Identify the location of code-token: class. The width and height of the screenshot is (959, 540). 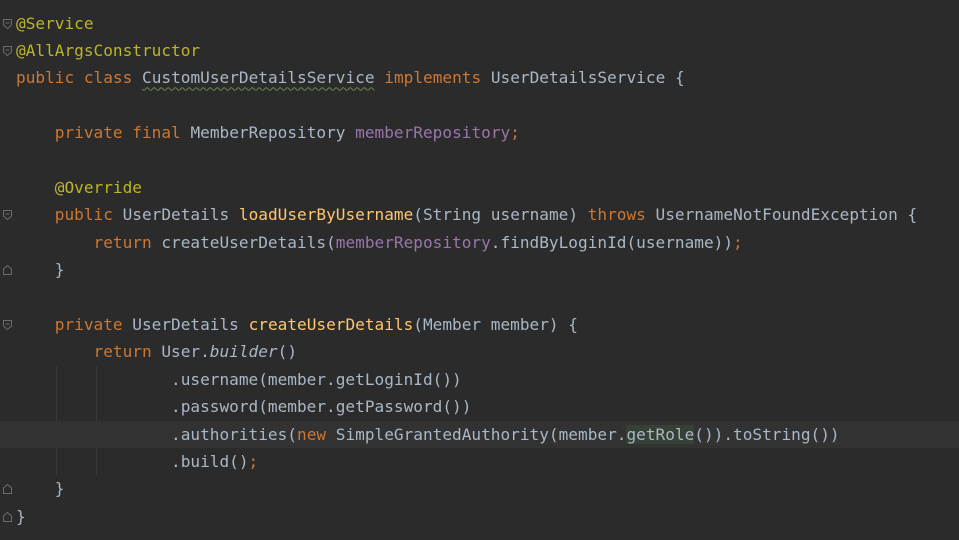
(108, 78).